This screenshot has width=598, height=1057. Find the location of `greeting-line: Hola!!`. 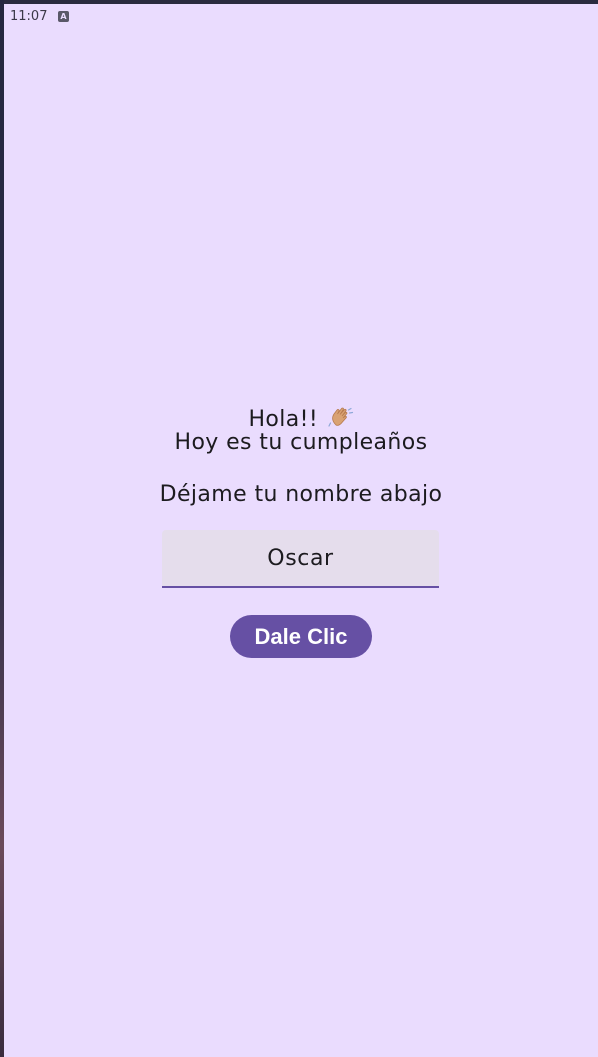

greeting-line: Hola!! is located at coordinates (301, 419).